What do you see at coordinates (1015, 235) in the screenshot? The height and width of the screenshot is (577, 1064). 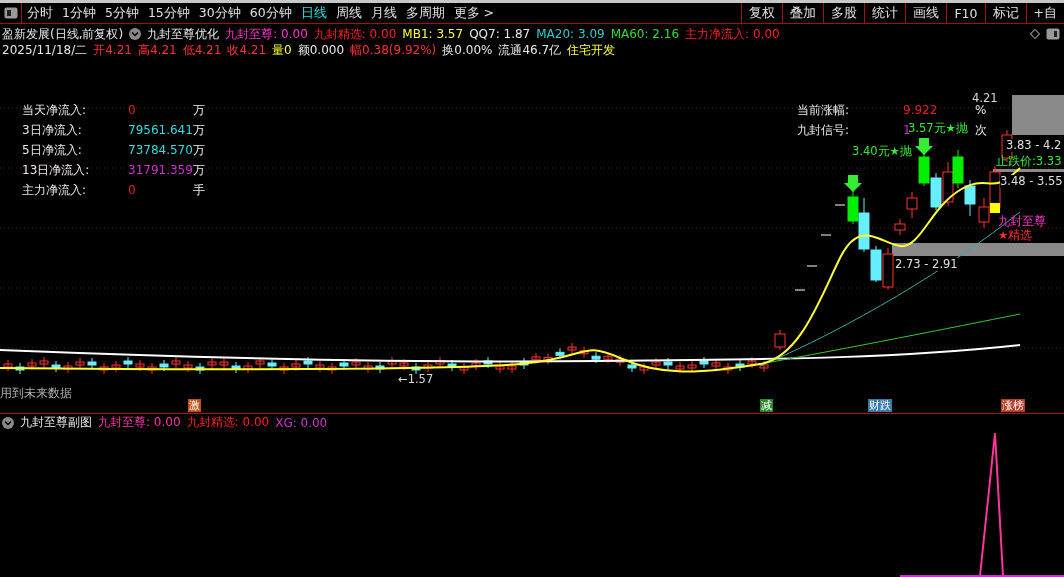 I see `chart-annotation: ★精选` at bounding box center [1015, 235].